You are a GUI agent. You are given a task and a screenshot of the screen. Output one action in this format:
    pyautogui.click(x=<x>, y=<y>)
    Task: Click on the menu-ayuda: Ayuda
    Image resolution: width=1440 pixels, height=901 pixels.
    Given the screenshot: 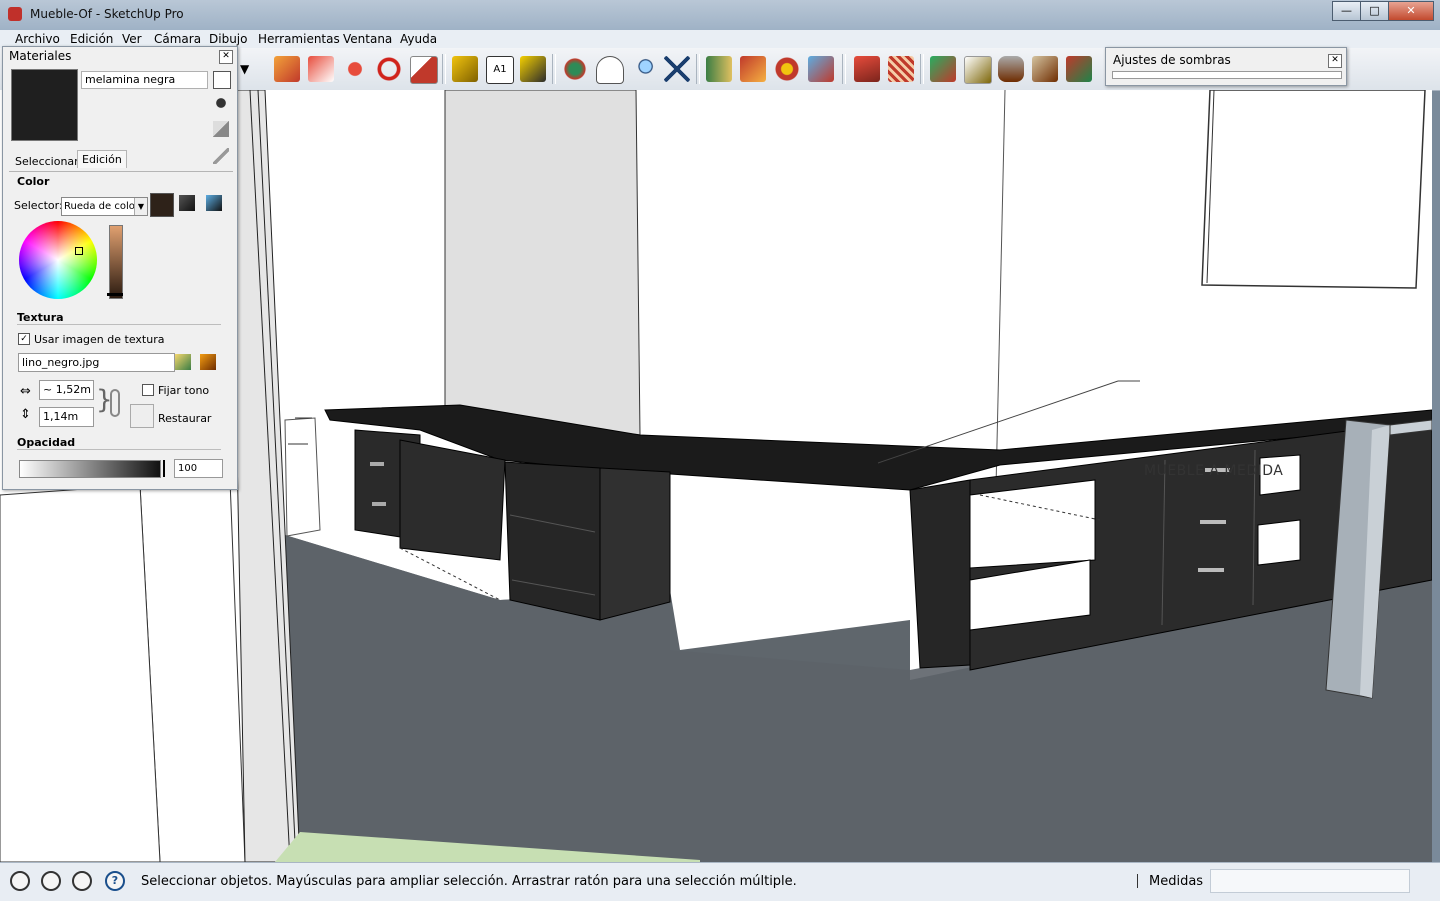 What is the action you would take?
    pyautogui.click(x=418, y=39)
    